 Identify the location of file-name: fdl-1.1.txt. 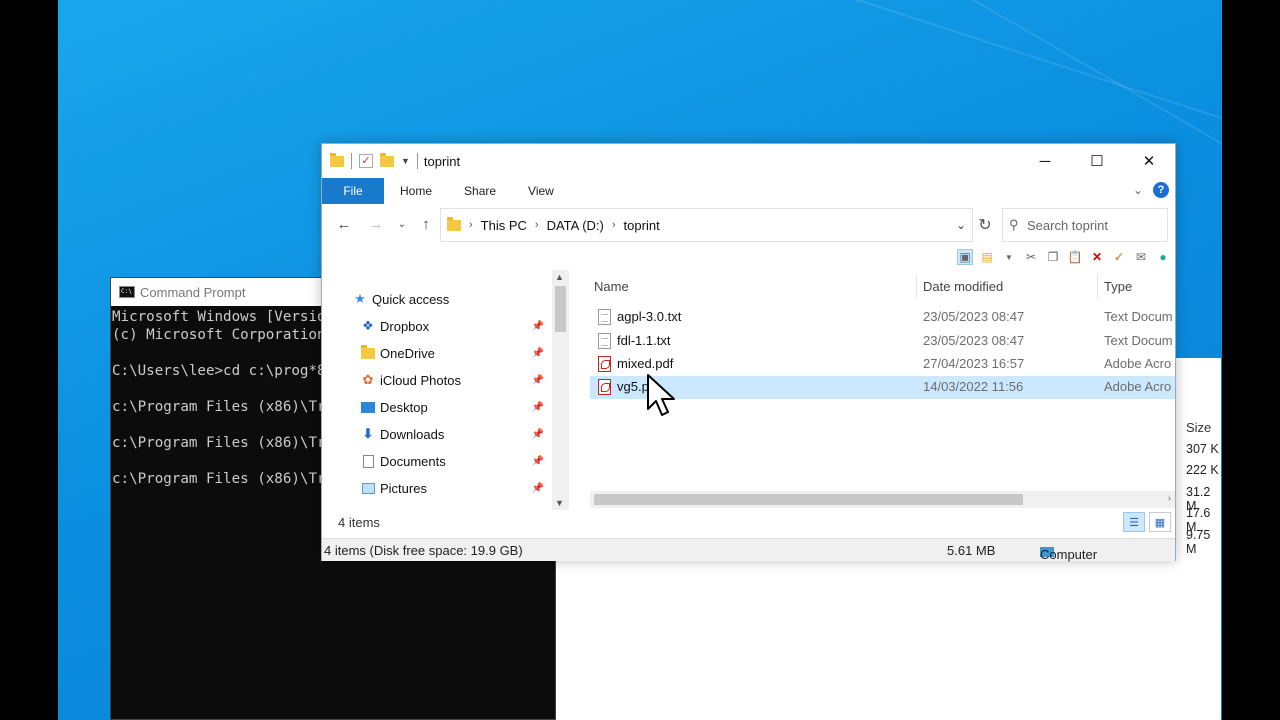
(644, 340).